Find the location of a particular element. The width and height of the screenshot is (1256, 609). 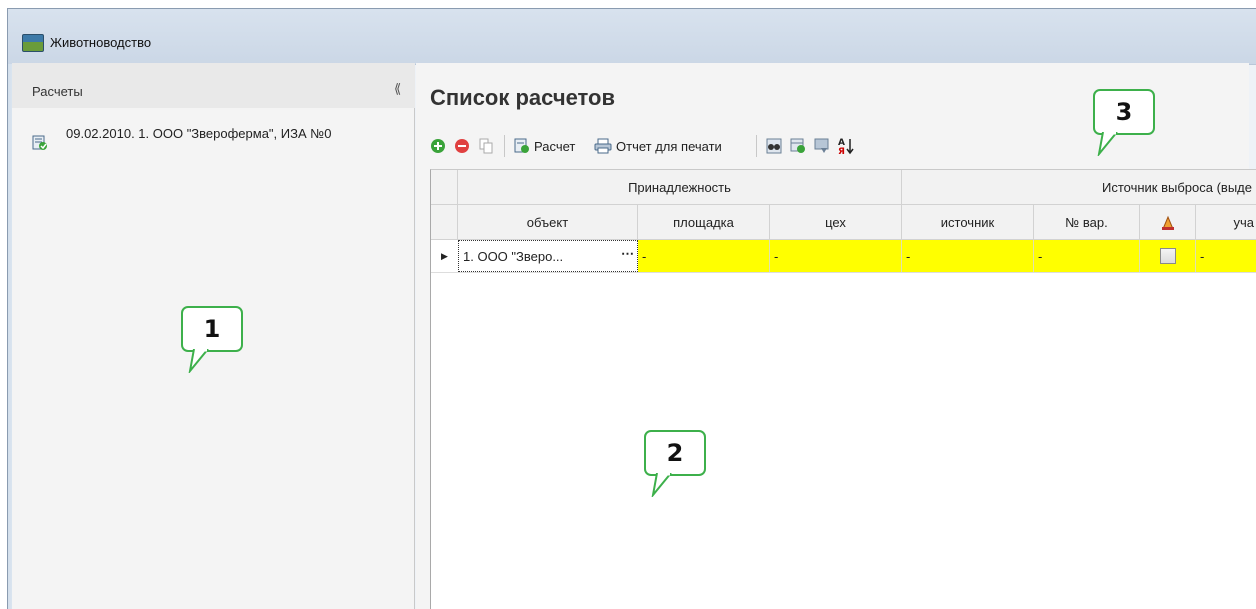

add-icon is located at coordinates (438, 146).